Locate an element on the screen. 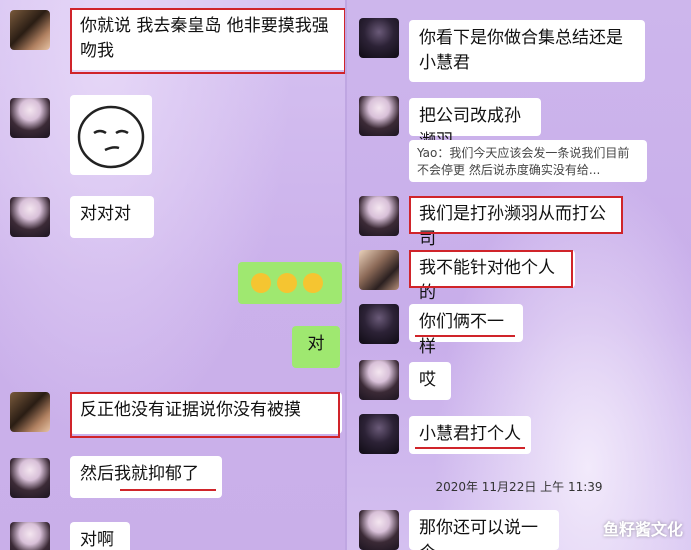 This screenshot has width=691, height=550. message-text: 小慧君打个人 is located at coordinates (470, 434).